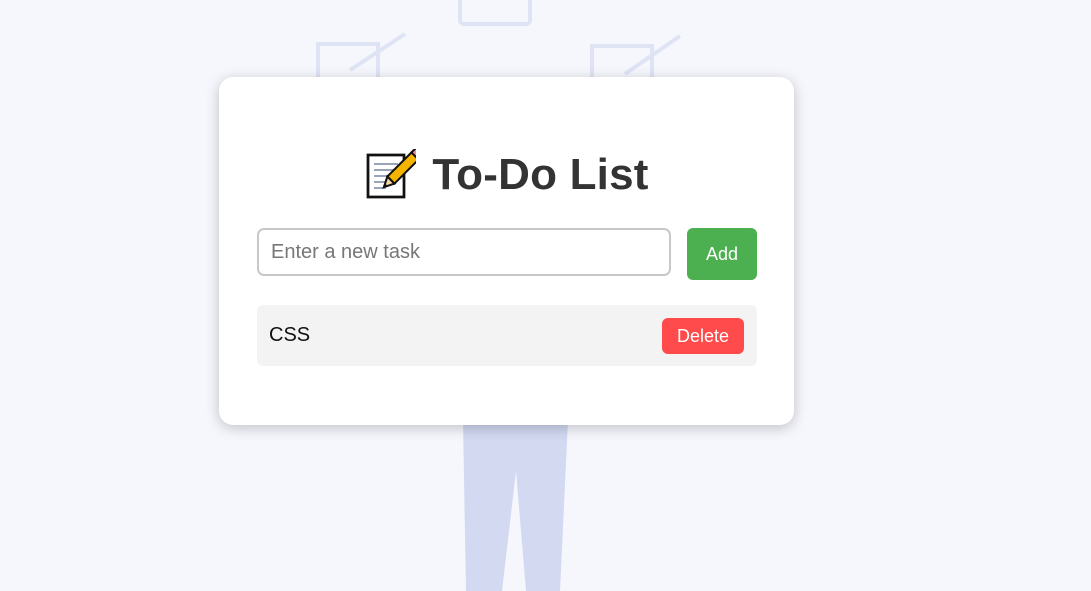  What do you see at coordinates (290, 335) in the screenshot?
I see `task-text: CSS` at bounding box center [290, 335].